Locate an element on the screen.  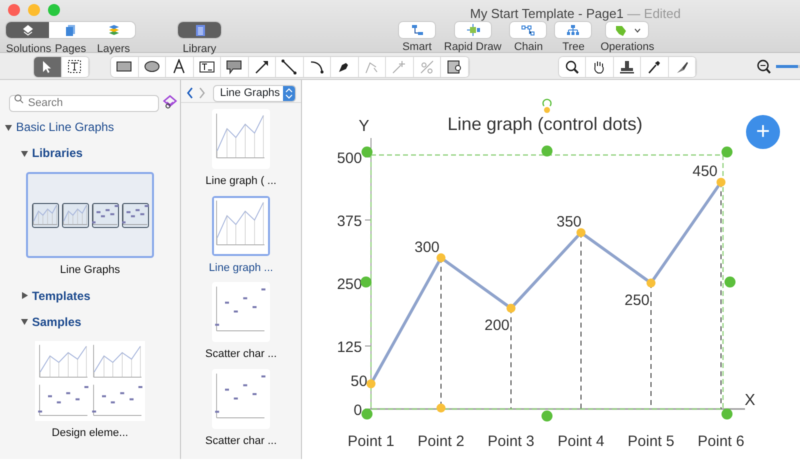
text-icon is located at coordinates (179, 66).